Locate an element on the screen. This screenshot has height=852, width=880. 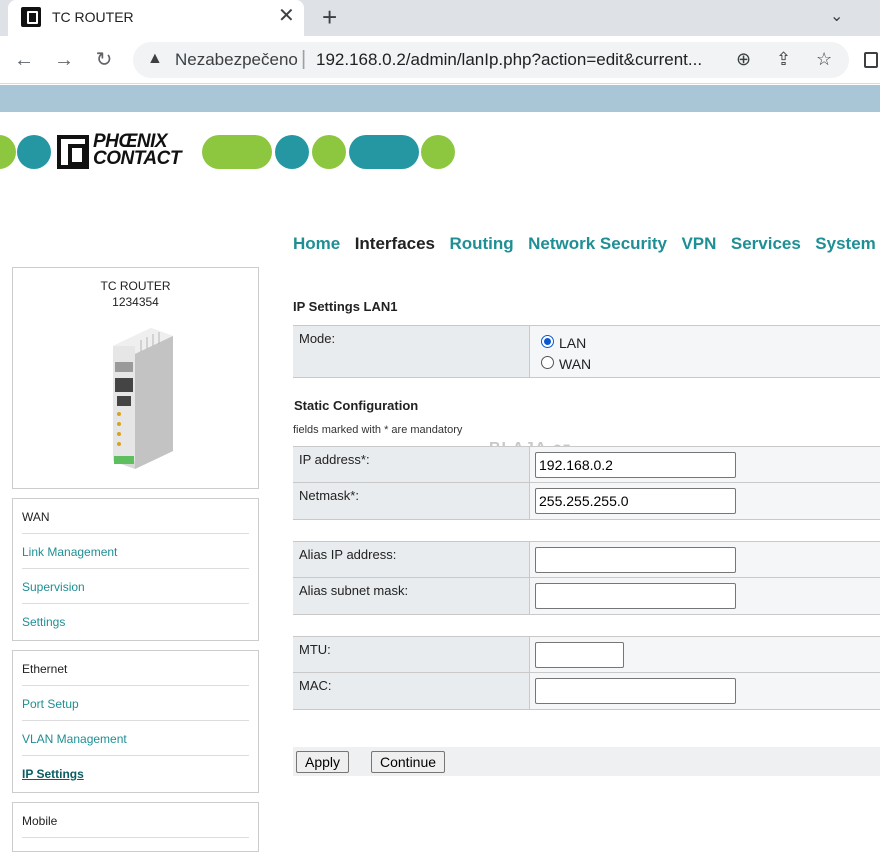
forward-arrow-icon: → is located at coordinates (64, 60).